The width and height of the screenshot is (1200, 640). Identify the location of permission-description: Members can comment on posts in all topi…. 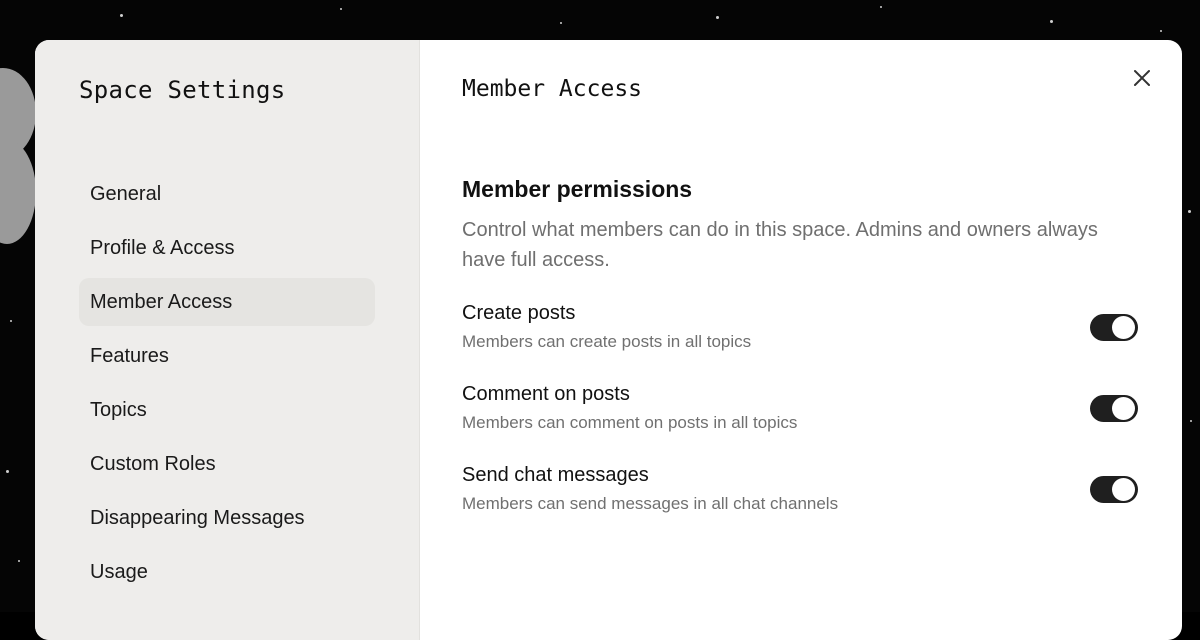
(630, 422).